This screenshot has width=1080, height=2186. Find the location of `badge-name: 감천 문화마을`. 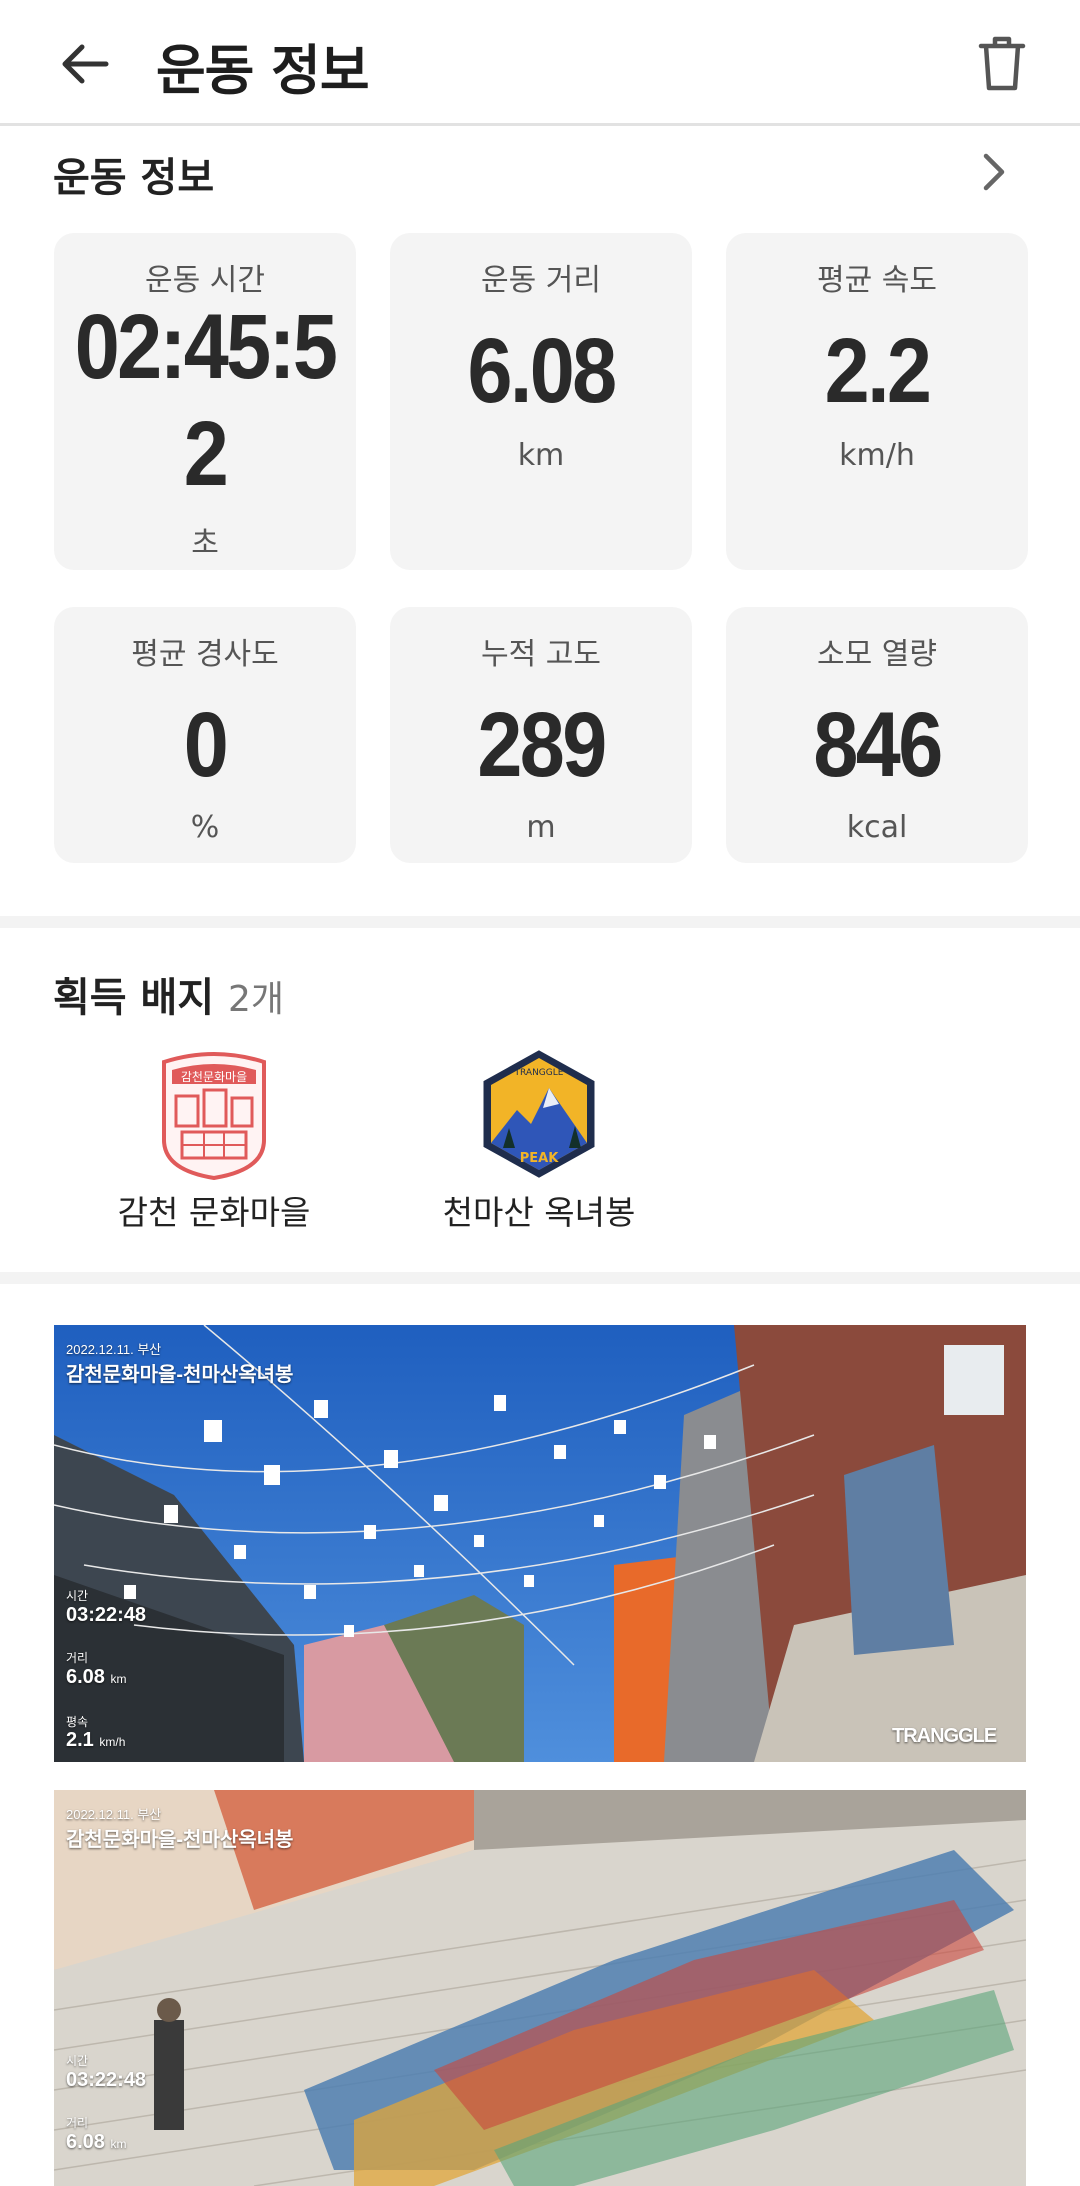

badge-name: 감천 문화마을 is located at coordinates (214, 1212).